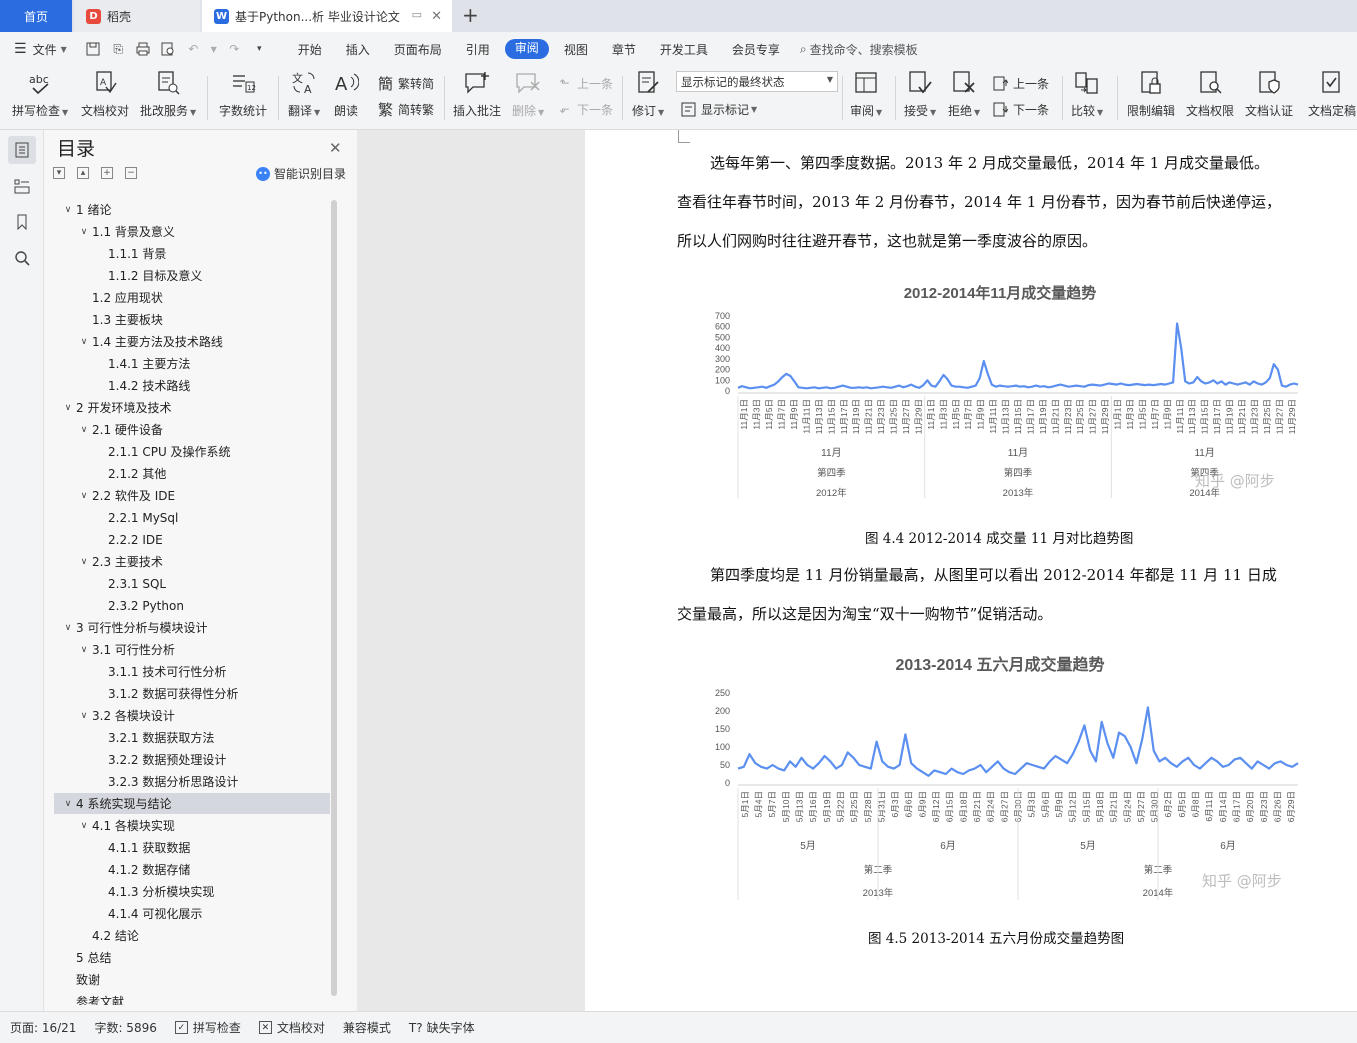 This screenshot has height=1043, width=1357. I want to click on toc-item: 1.4.2 技术路线, so click(192, 385).